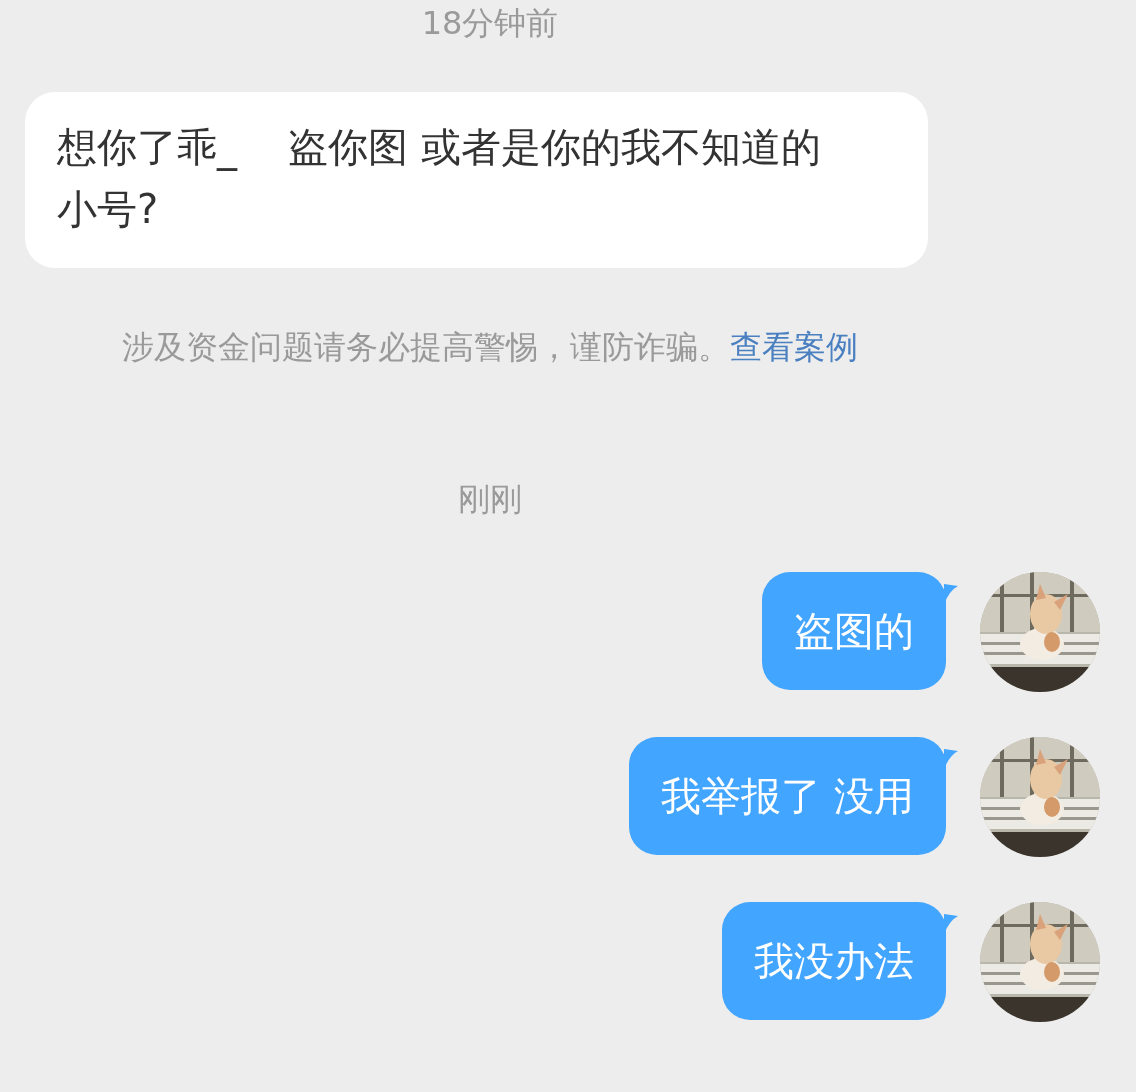 The image size is (1136, 1092). I want to click on message-bubble: 想你了乖_ 盗你图 或者是你的我不知道的小号?, so click(476, 180).